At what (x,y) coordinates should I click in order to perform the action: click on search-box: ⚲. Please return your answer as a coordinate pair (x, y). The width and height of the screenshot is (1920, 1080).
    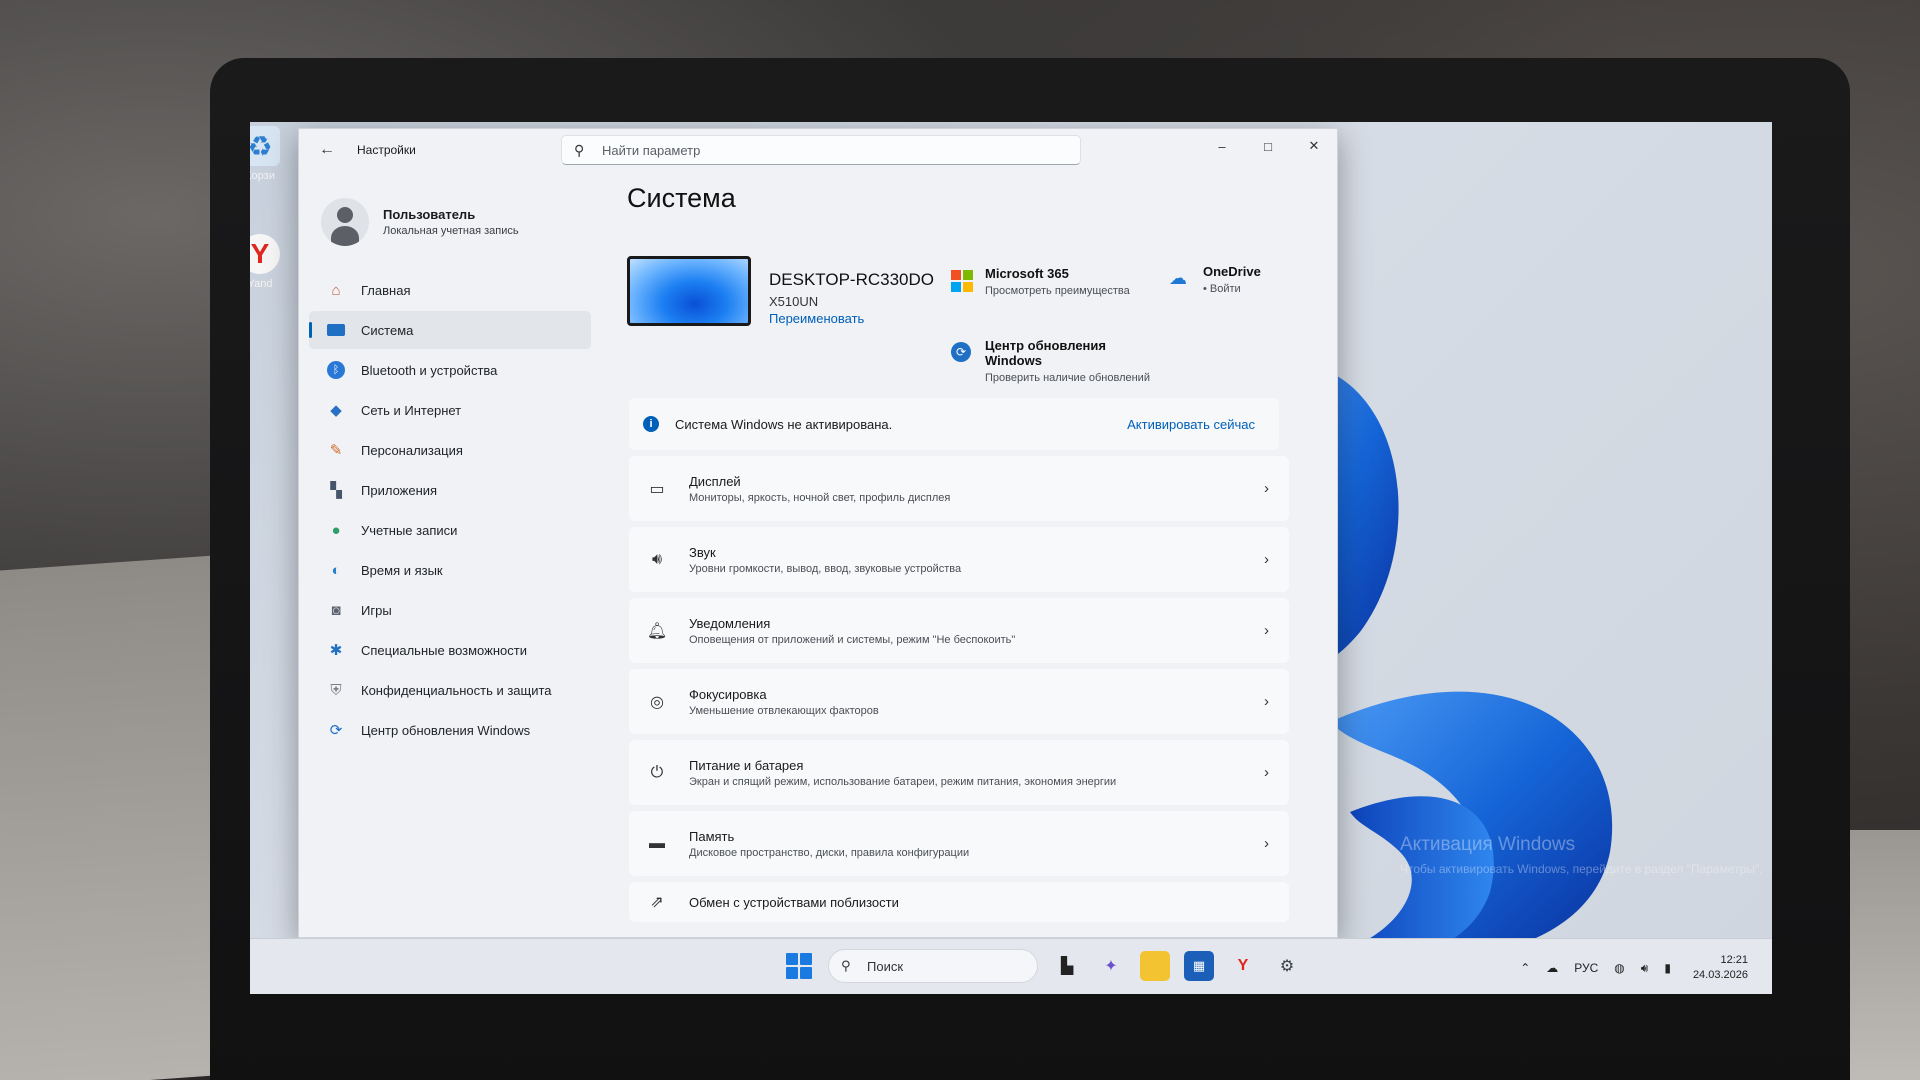
    Looking at the image, I should click on (821, 150).